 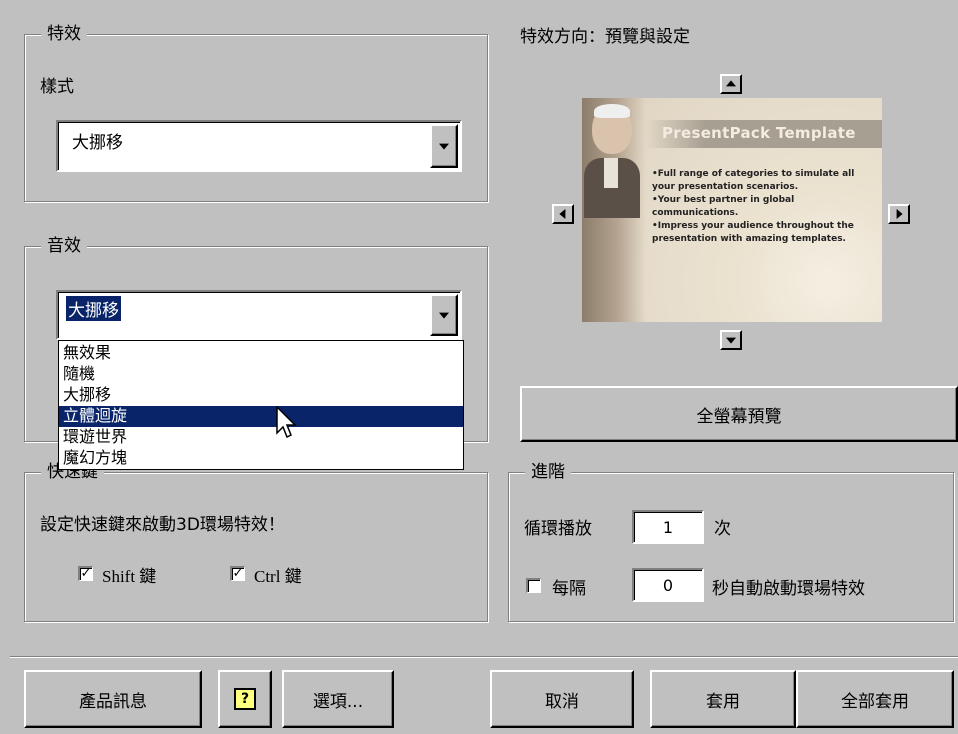 What do you see at coordinates (85, 573) in the screenshot?
I see `shift-checkbox: ✓` at bounding box center [85, 573].